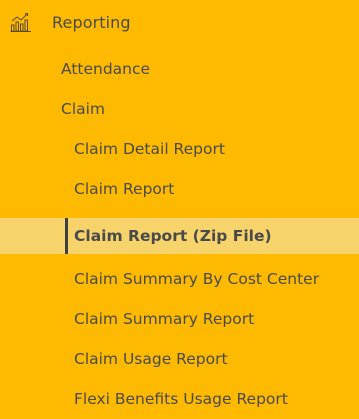 This screenshot has height=419, width=359. What do you see at coordinates (179, 189) in the screenshot?
I see `submenu-item-claim-report: Claim Report` at bounding box center [179, 189].